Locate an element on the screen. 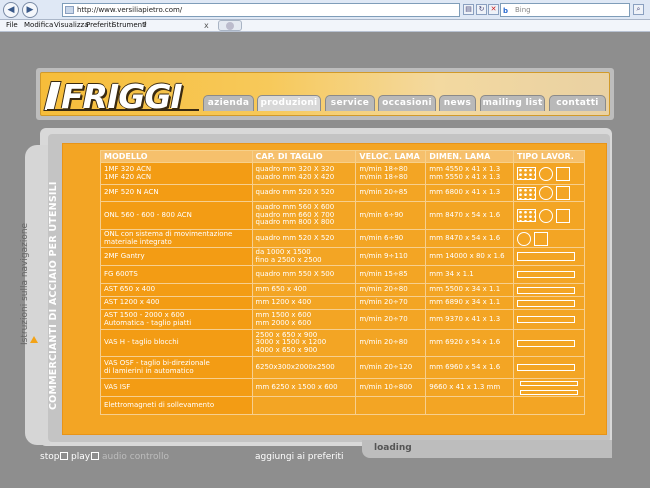 The image size is (650, 488). model-line: materiale integrato is located at coordinates (138, 241).